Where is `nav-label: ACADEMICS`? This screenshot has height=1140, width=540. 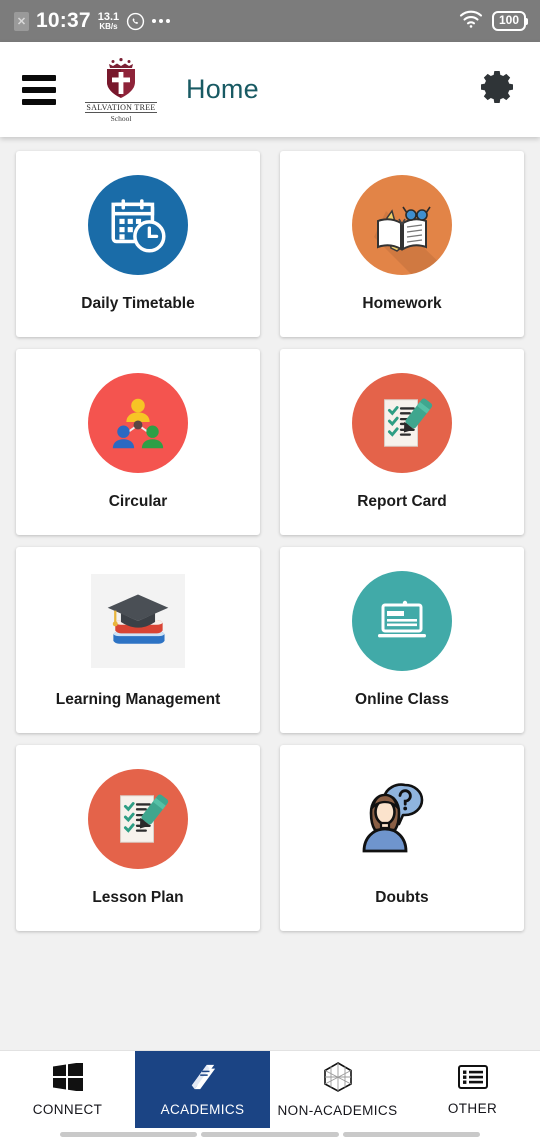 nav-label: ACADEMICS is located at coordinates (202, 1109).